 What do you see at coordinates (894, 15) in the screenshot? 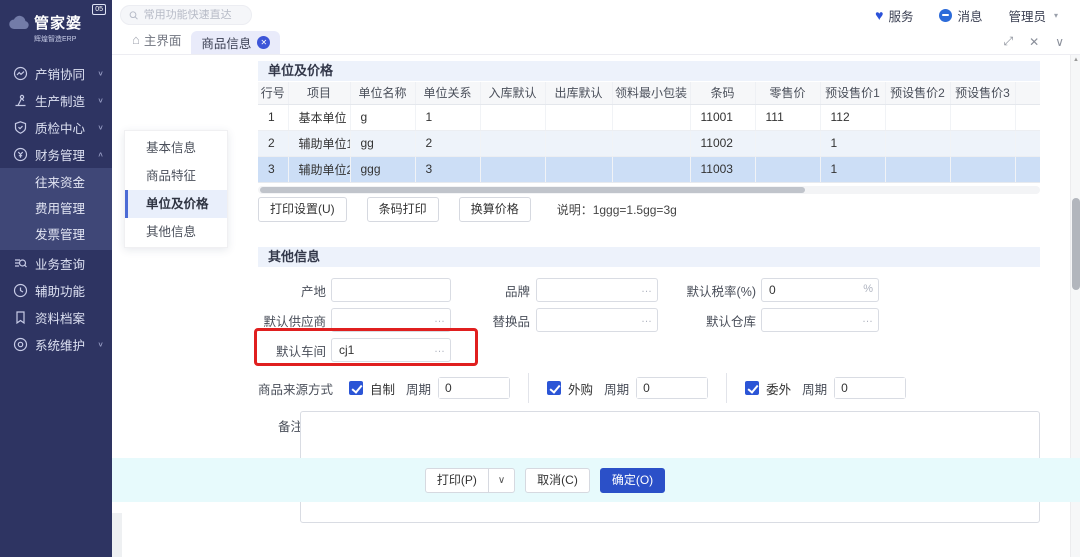
I see `service-link: ♥ 服务` at bounding box center [894, 15].